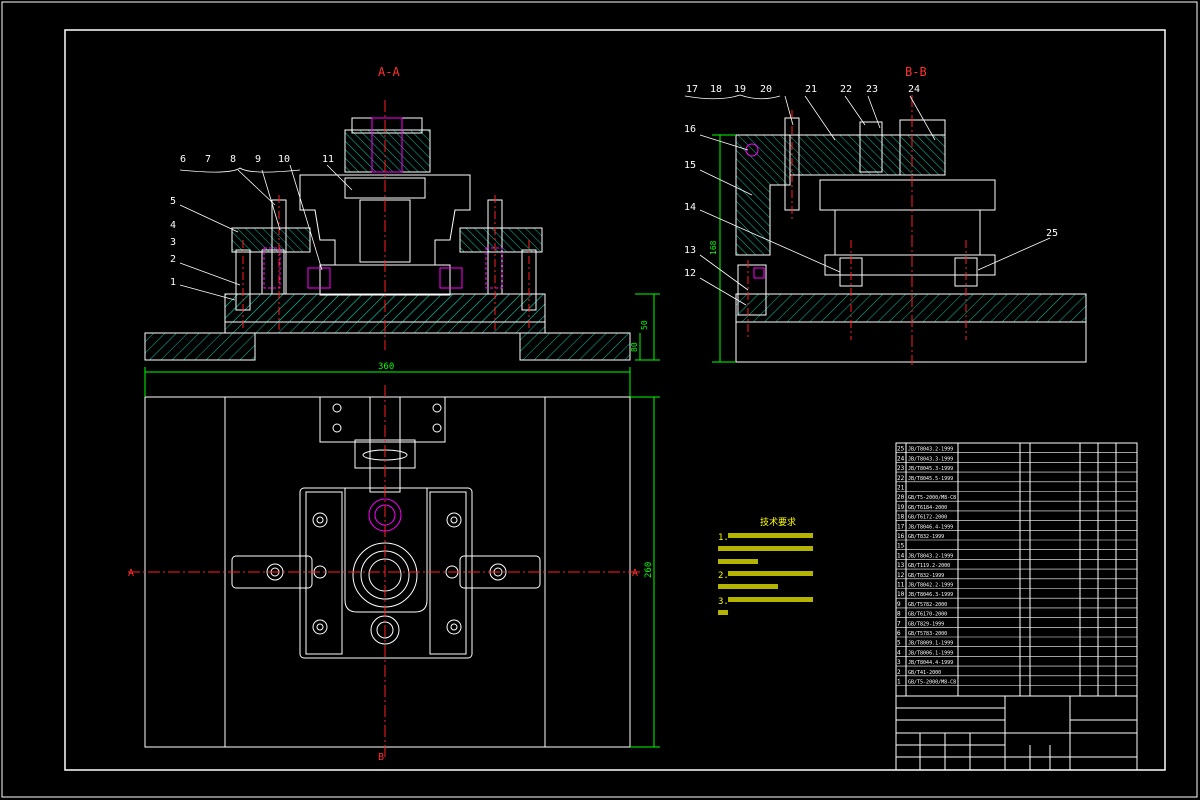 This screenshot has width=1200, height=800. I want to click on bom-row-standard: GB/T41-2000, so click(924, 673).